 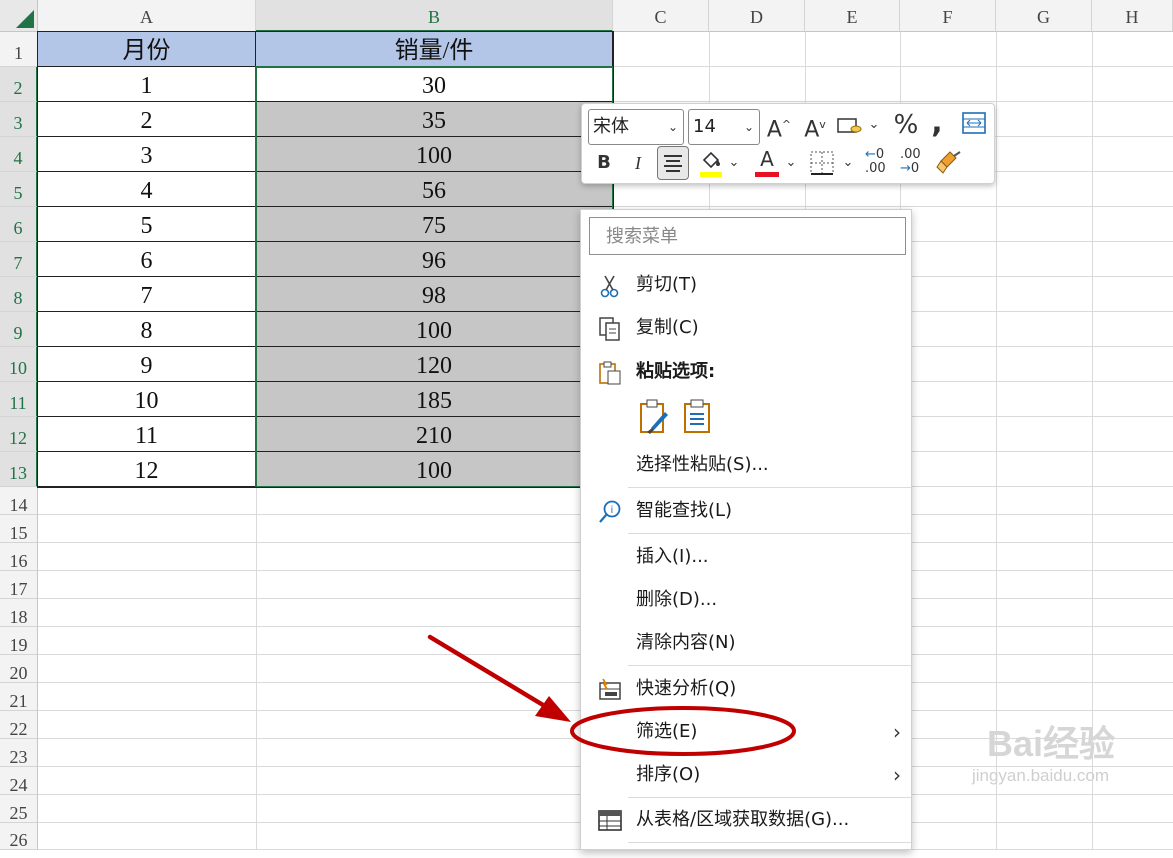 What do you see at coordinates (19, 529) in the screenshot?
I see `row-header-15: 15` at bounding box center [19, 529].